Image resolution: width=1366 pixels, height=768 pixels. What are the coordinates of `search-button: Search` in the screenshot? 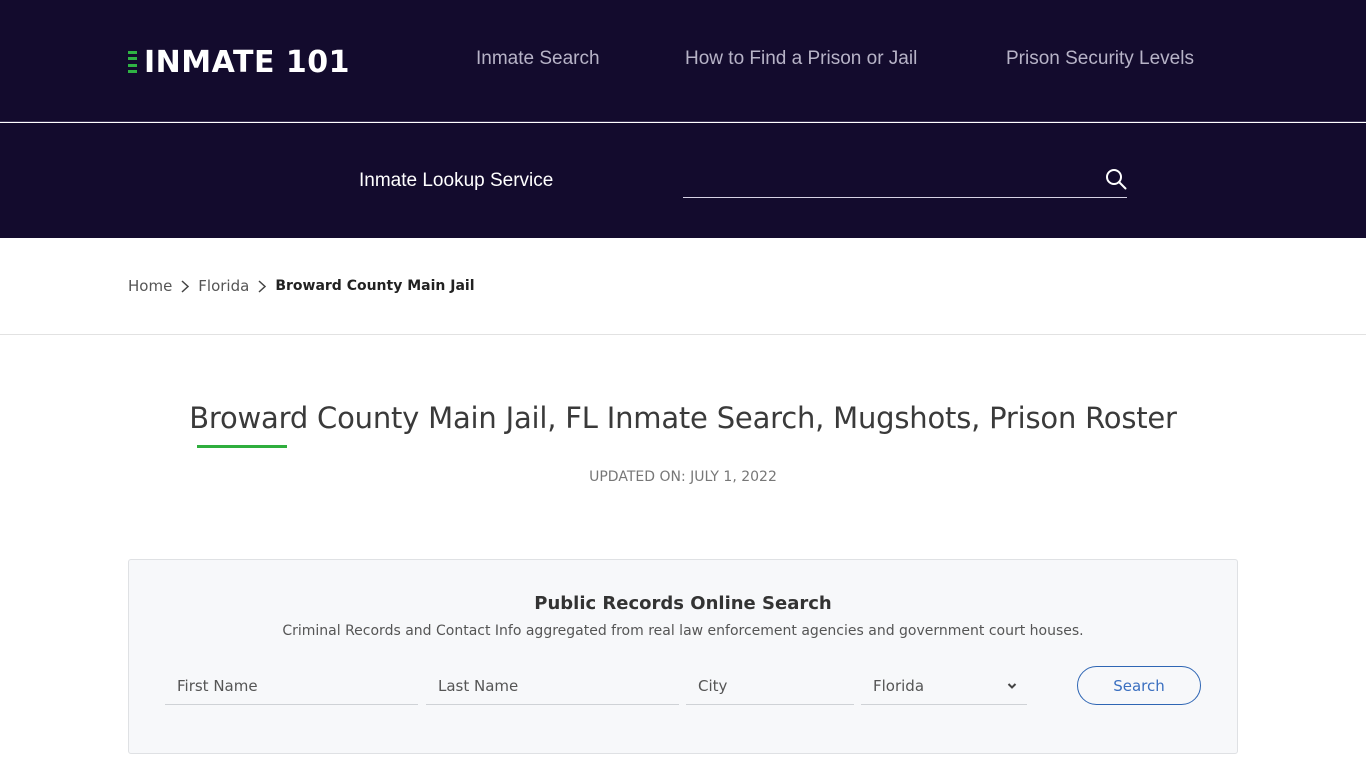 It's located at (1139, 685).